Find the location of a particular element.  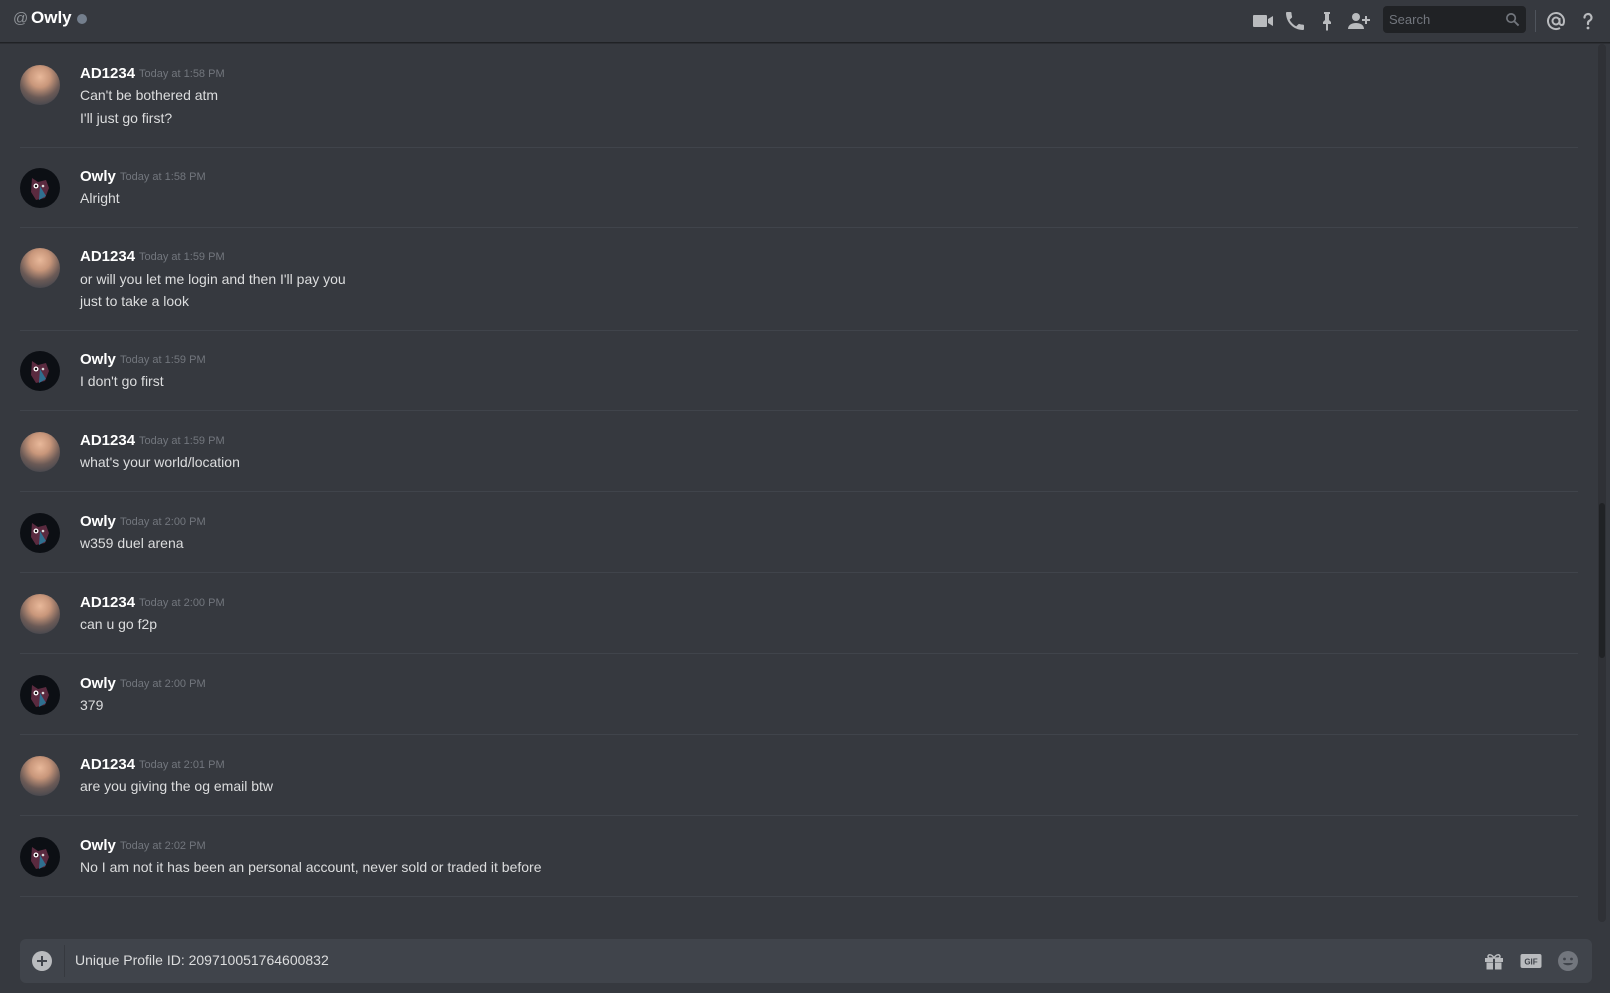

search-box is located at coordinates (1454, 19).